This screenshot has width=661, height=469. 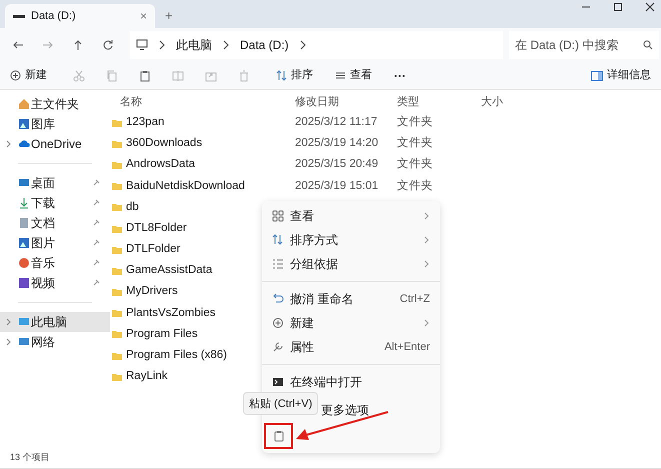 I want to click on file-name: 123pan, so click(x=145, y=123).